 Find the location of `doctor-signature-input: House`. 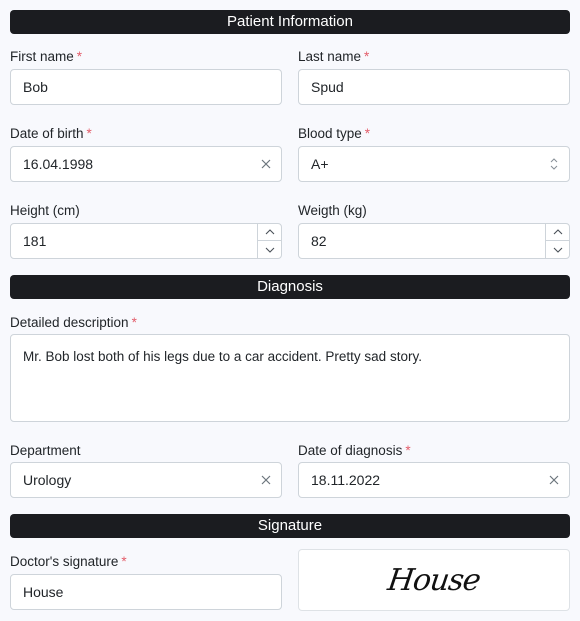

doctor-signature-input: House is located at coordinates (146, 592).